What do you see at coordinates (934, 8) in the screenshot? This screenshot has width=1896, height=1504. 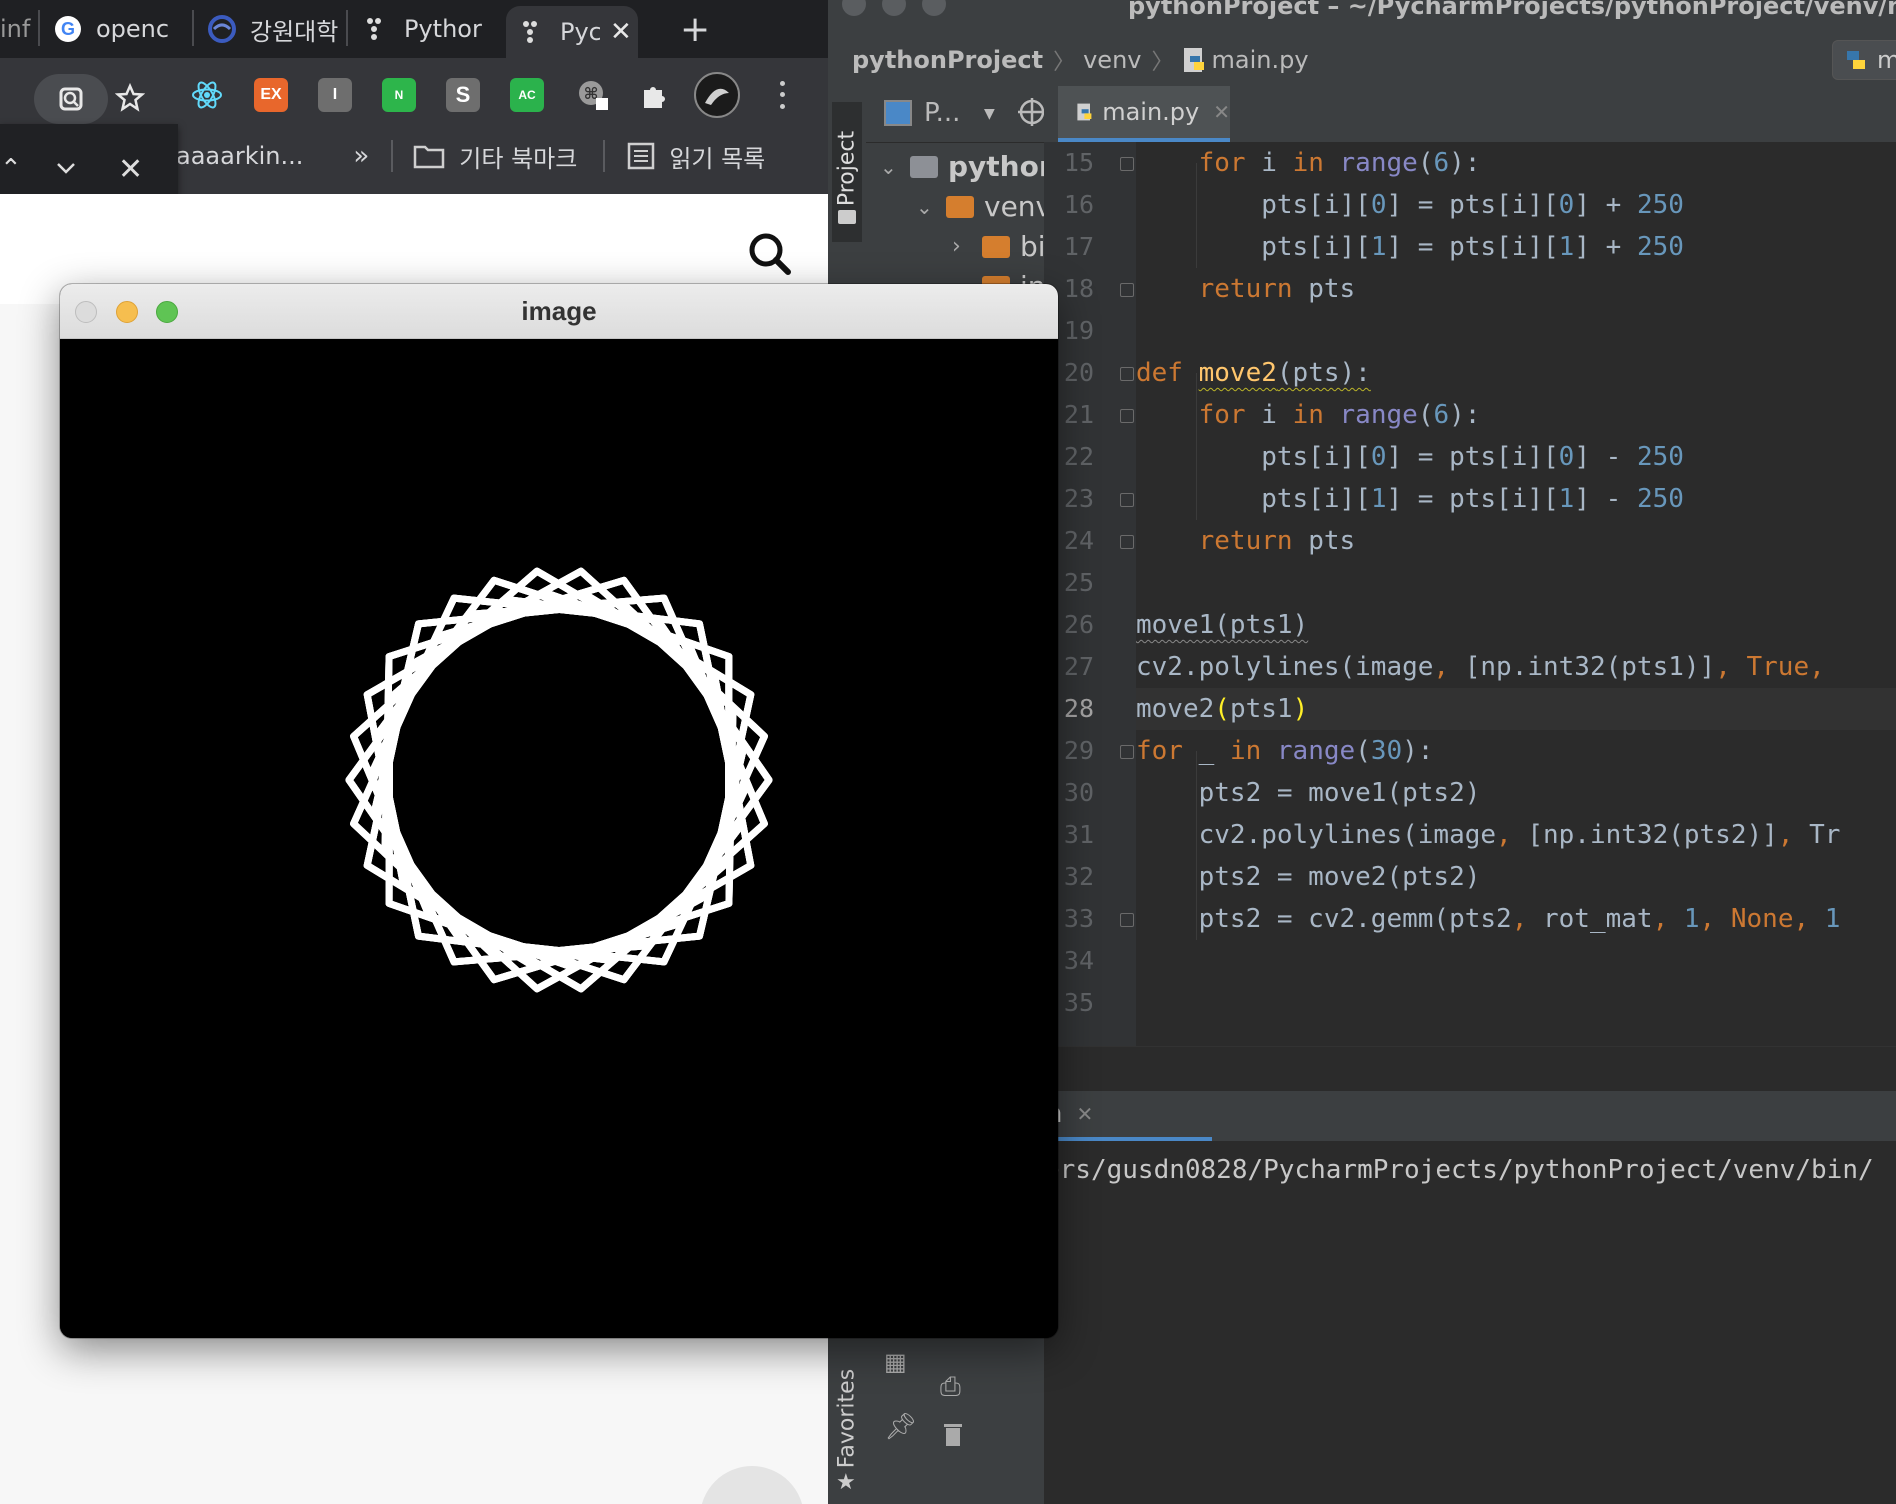 I see `zoom-window-button` at bounding box center [934, 8].